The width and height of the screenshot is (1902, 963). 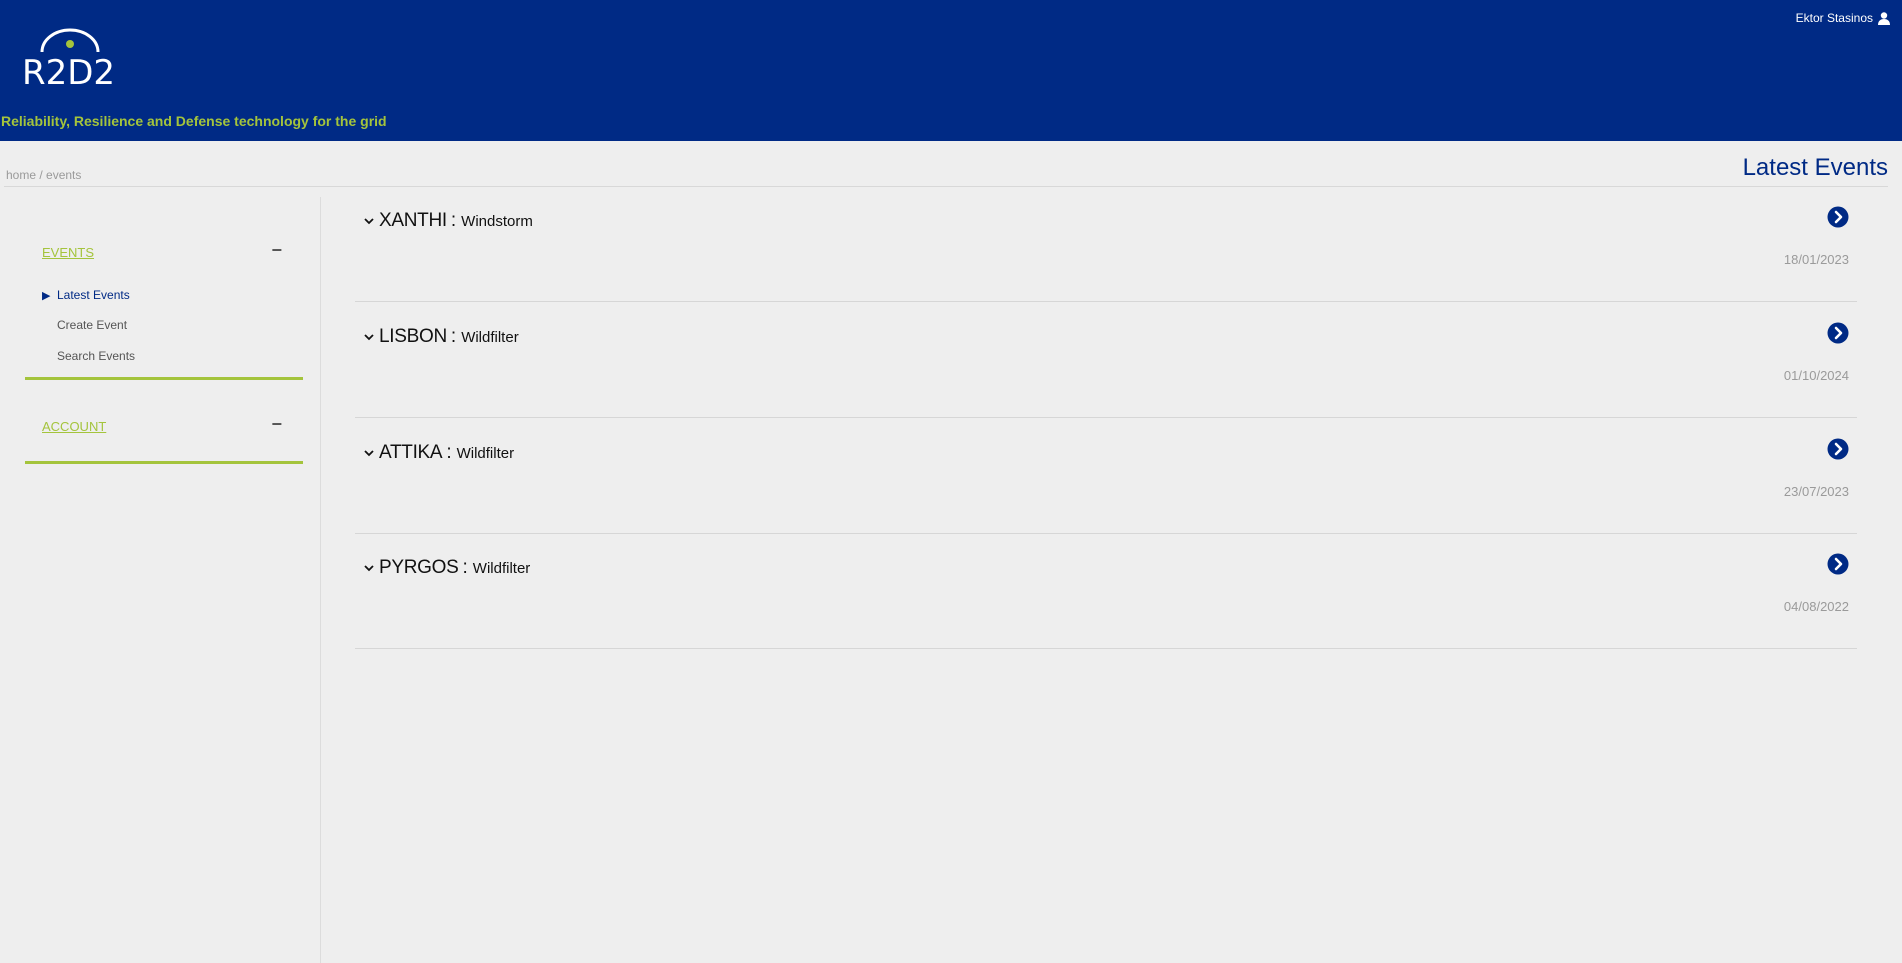 What do you see at coordinates (164, 378) in the screenshot?
I see `events-section-divider` at bounding box center [164, 378].